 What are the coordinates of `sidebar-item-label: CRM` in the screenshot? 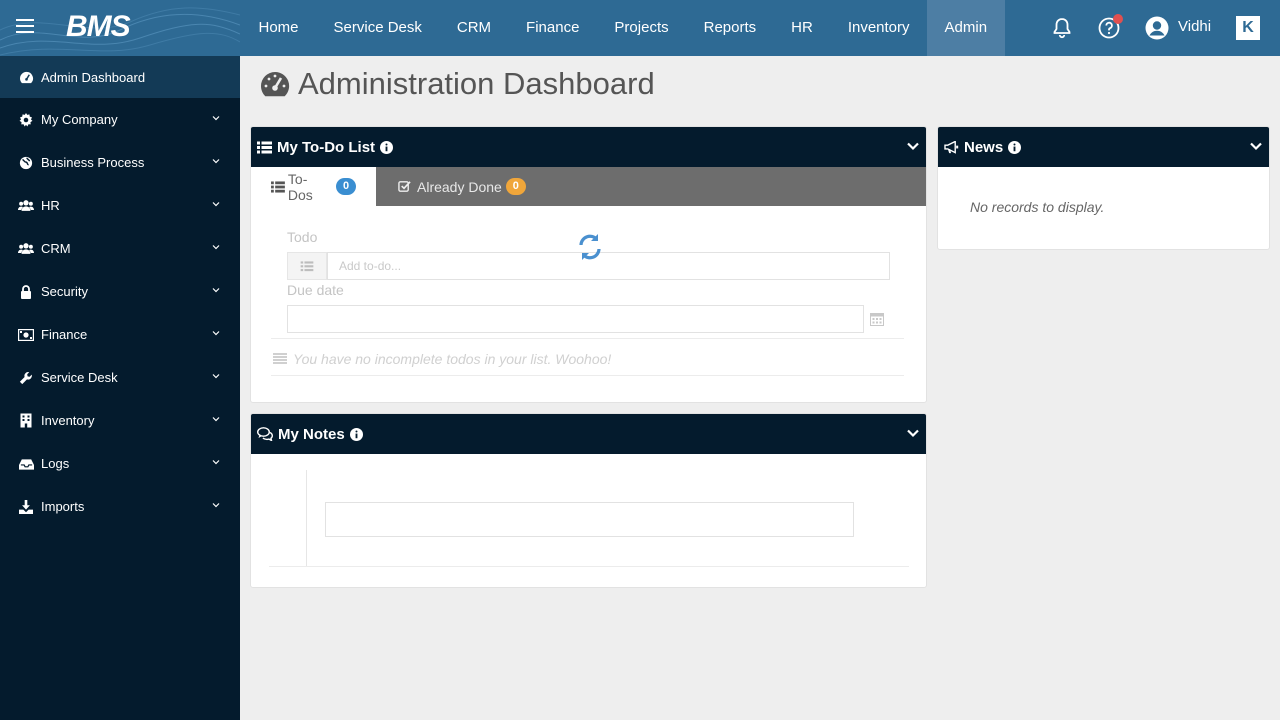 It's located at (56, 248).